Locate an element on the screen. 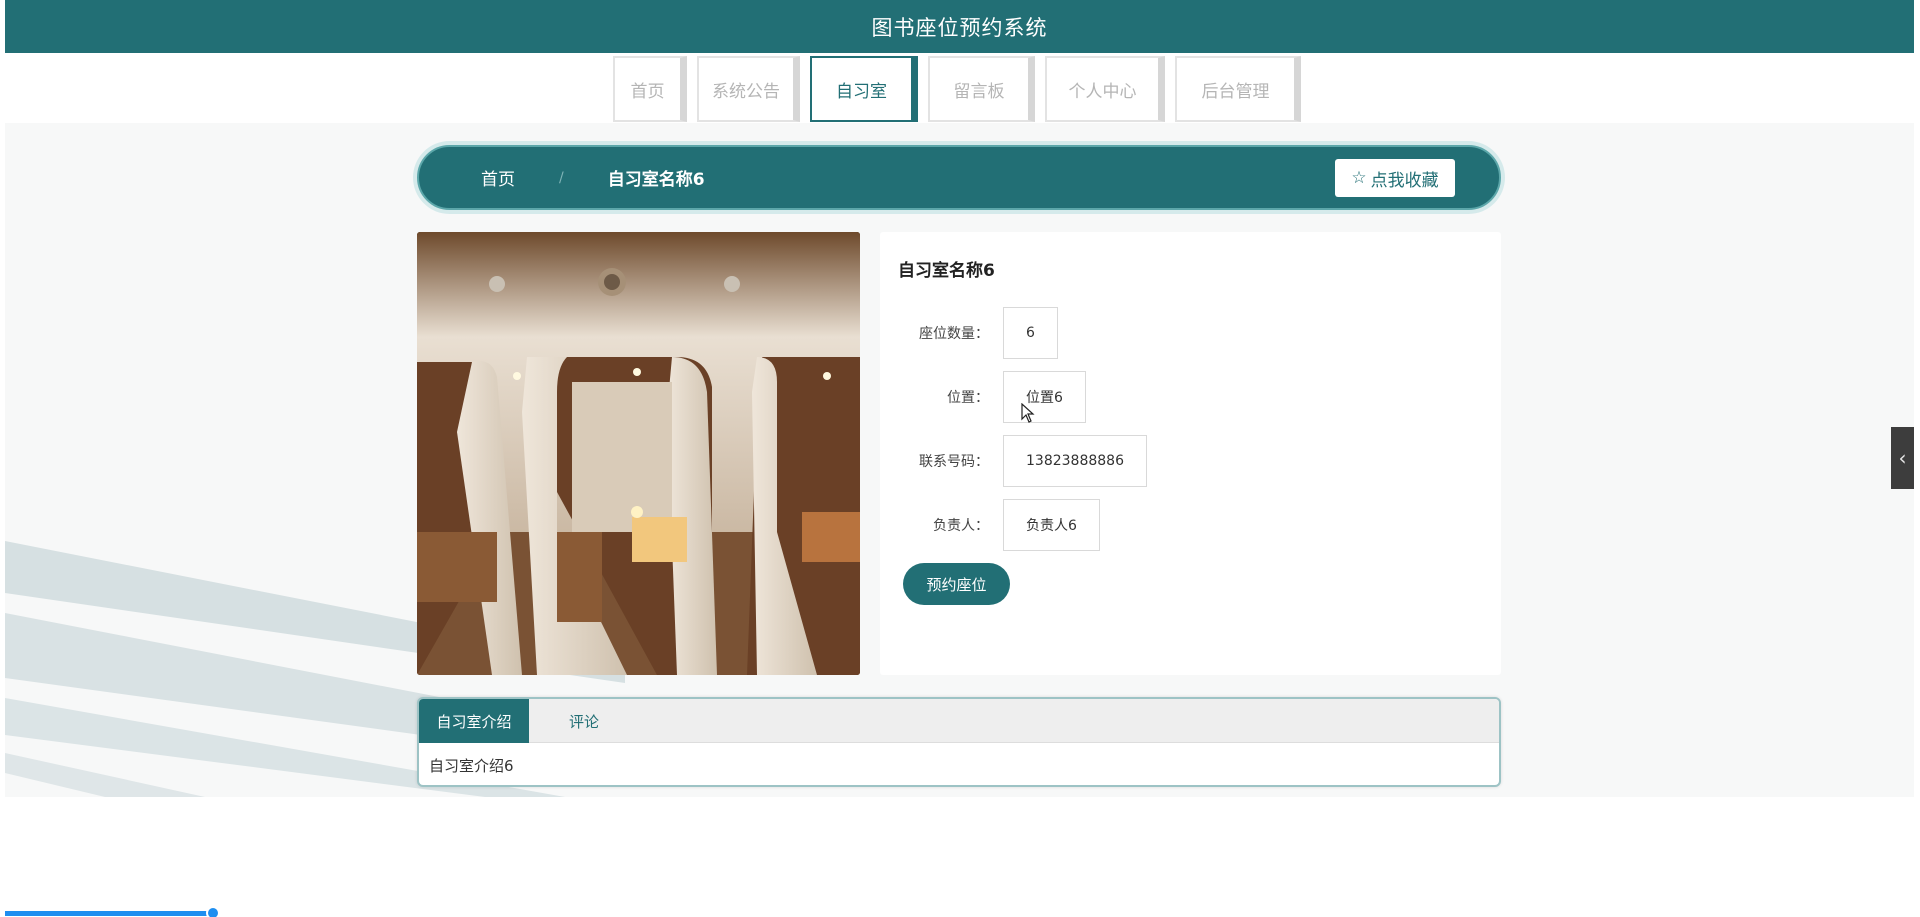 The image size is (1920, 917). phone-value: 13823888886 is located at coordinates (1075, 461).